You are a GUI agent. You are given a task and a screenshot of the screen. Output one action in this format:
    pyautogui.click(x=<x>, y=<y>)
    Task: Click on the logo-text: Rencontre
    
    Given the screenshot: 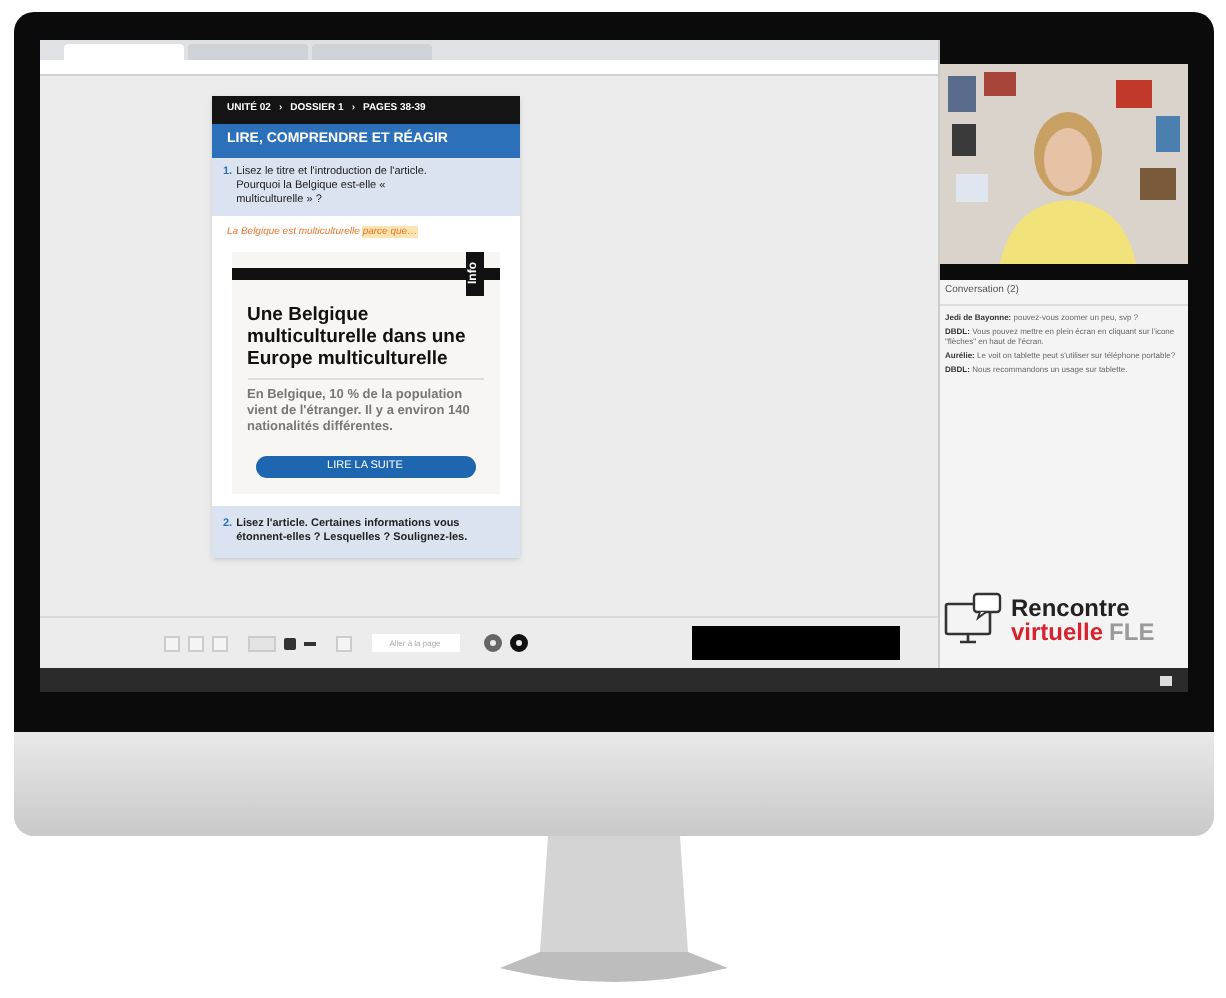 What is the action you would take?
    pyautogui.click(x=1071, y=608)
    